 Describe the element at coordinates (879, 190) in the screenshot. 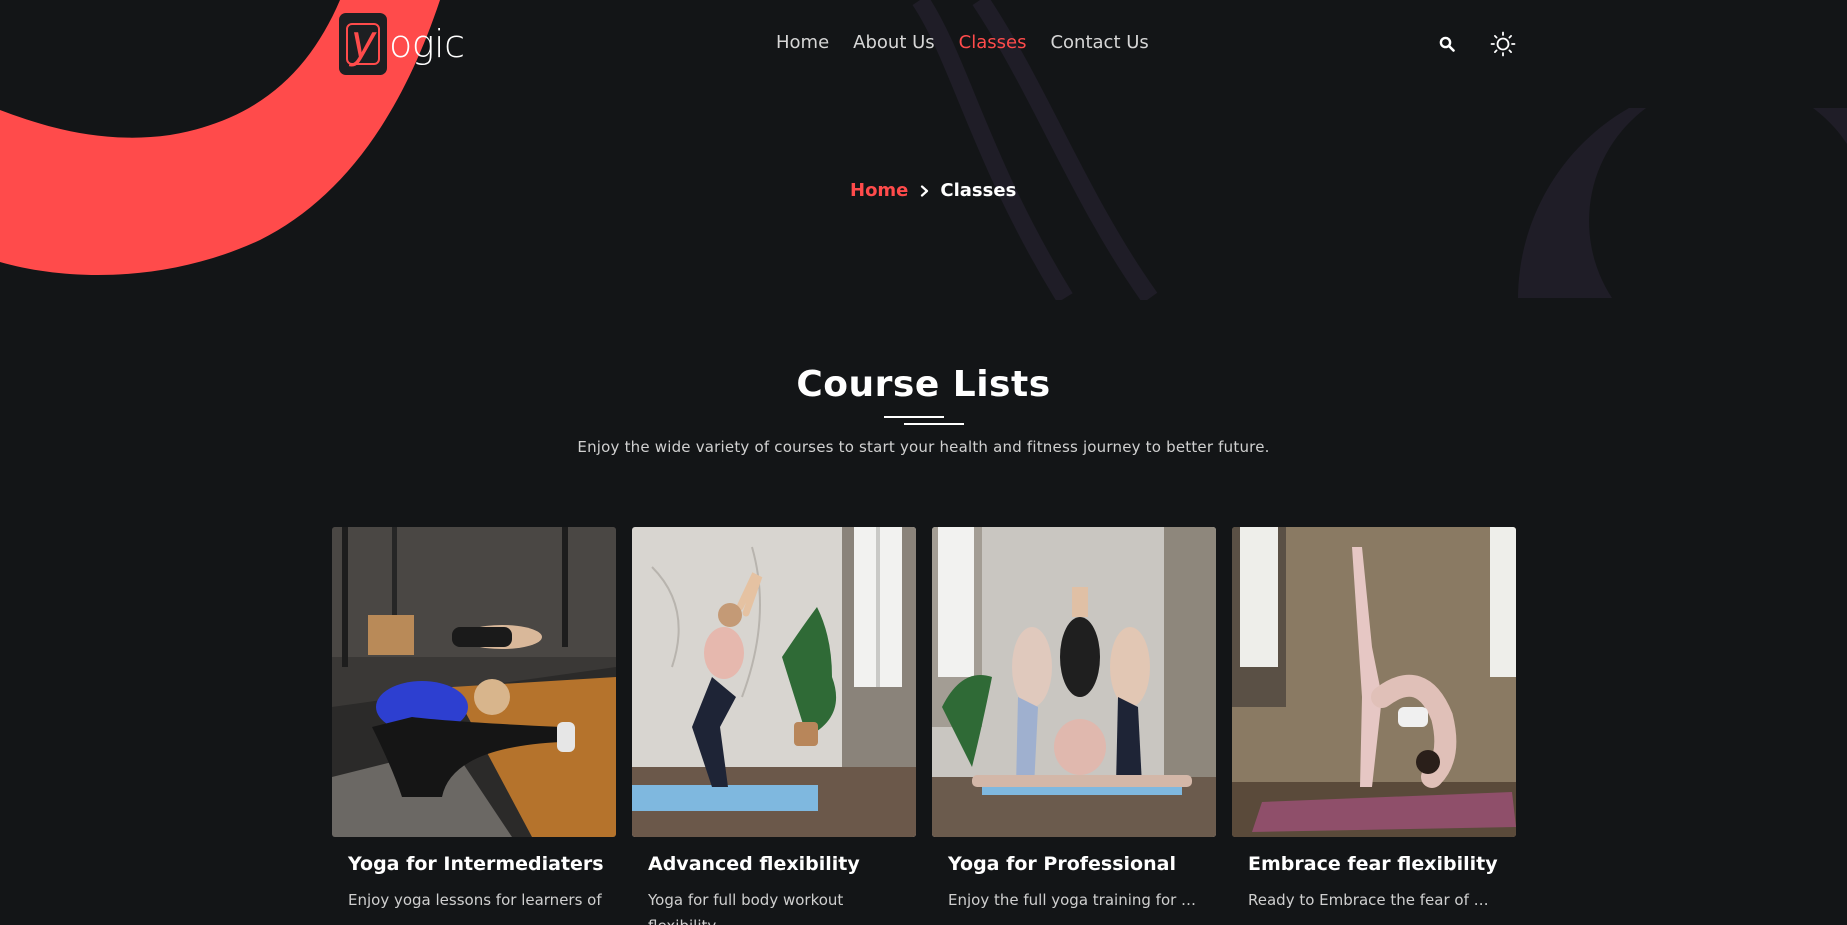

I see `breadcrumb-home-link: Home` at that location.